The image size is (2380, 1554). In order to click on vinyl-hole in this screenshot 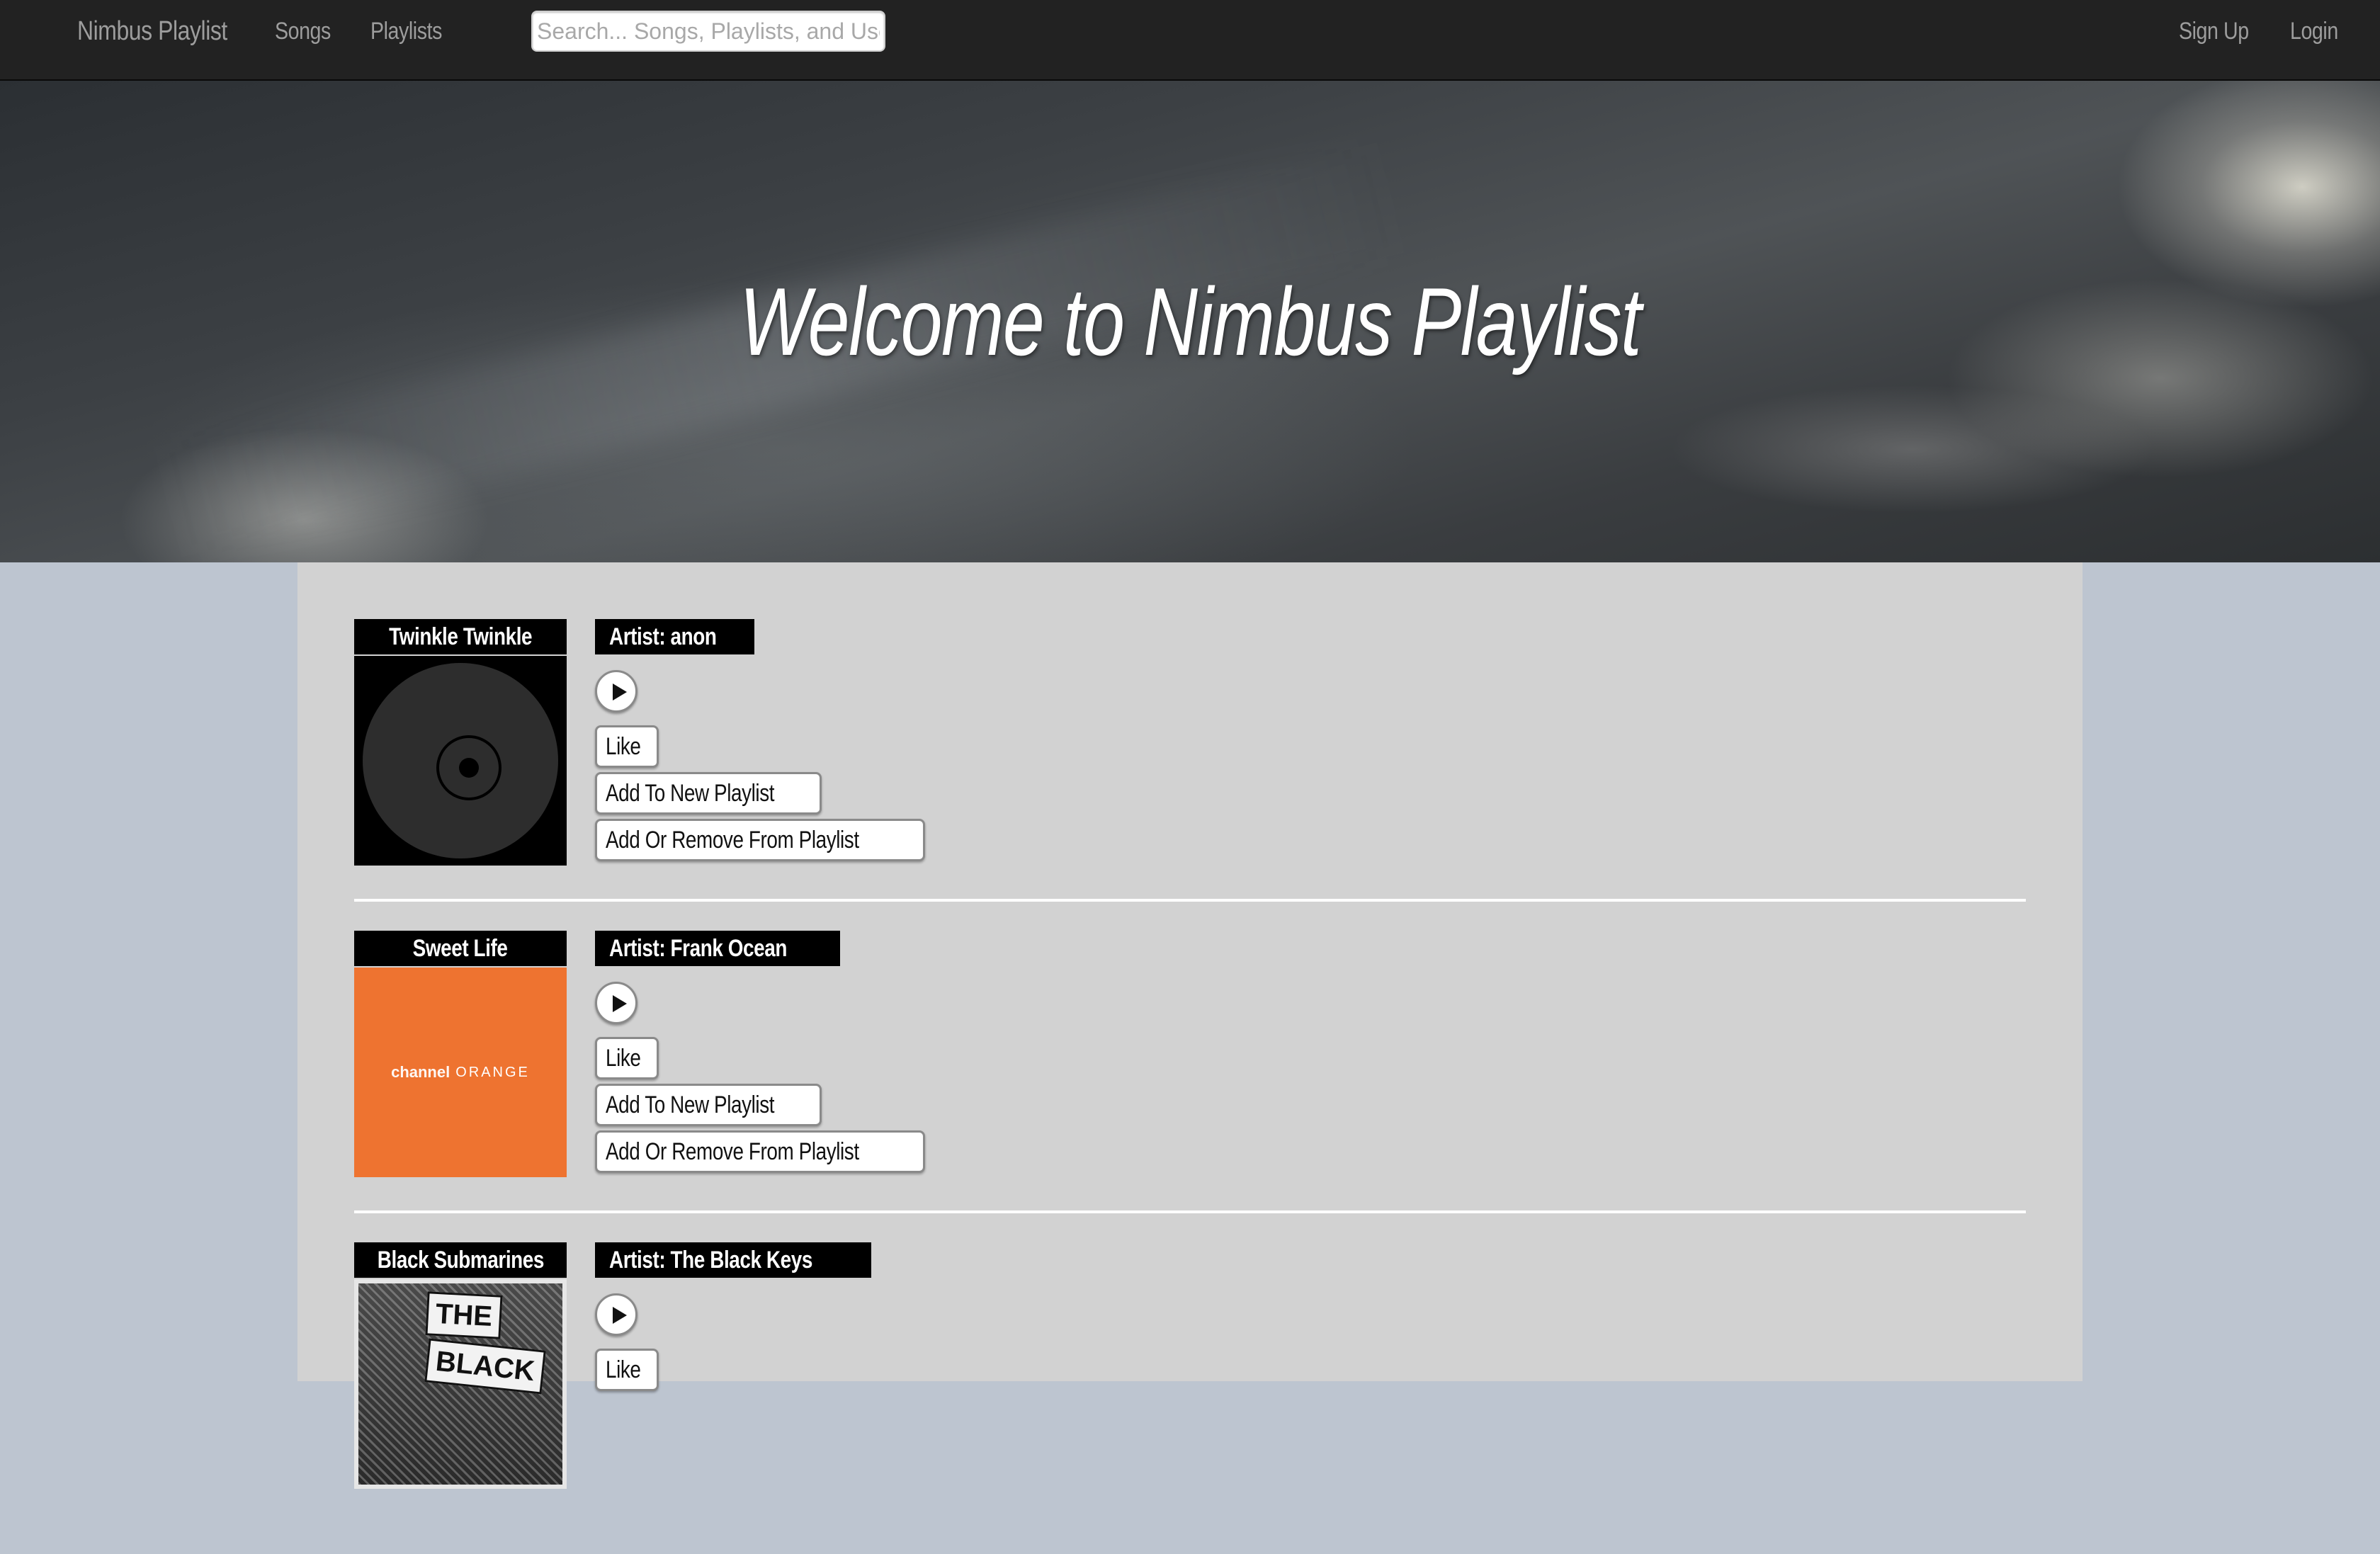, I will do `click(469, 768)`.